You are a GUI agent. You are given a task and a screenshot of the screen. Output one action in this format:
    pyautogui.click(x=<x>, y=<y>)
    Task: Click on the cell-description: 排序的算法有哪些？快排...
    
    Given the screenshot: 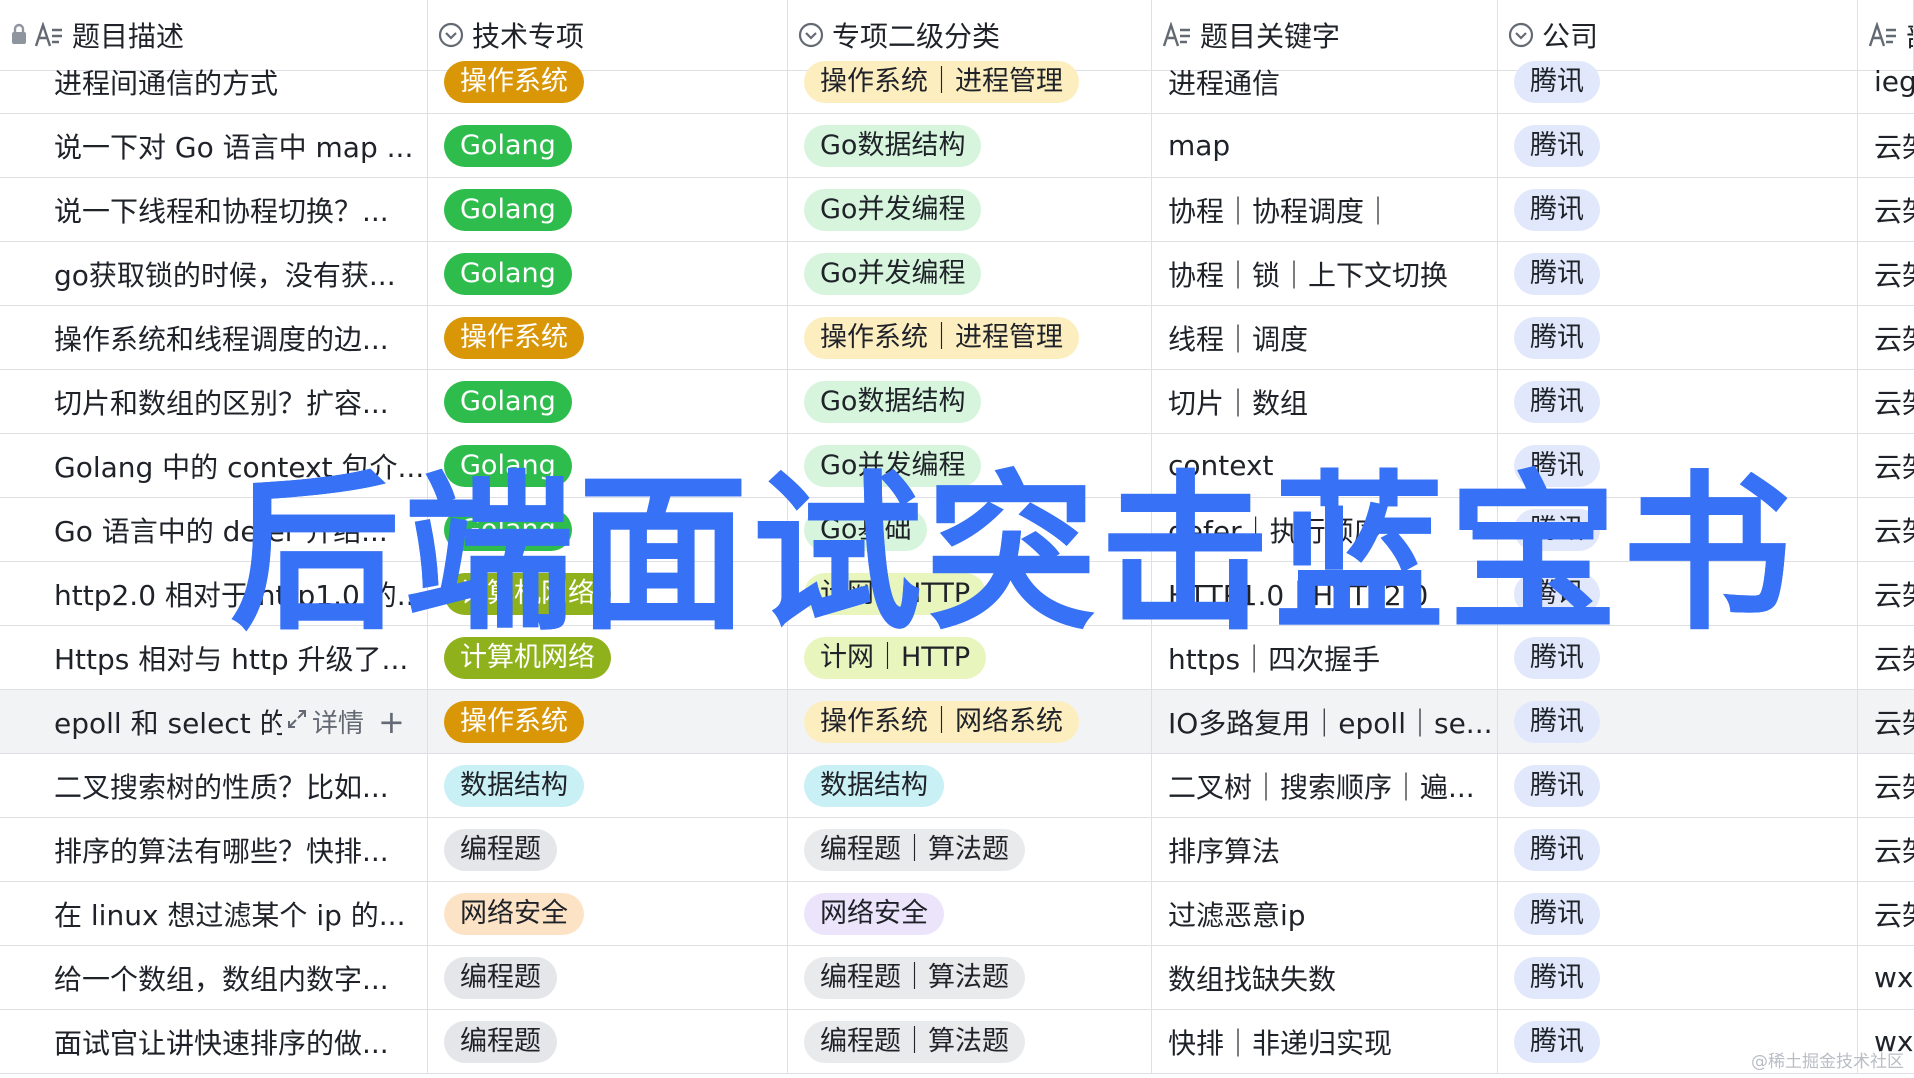 What is the action you would take?
    pyautogui.click(x=214, y=849)
    